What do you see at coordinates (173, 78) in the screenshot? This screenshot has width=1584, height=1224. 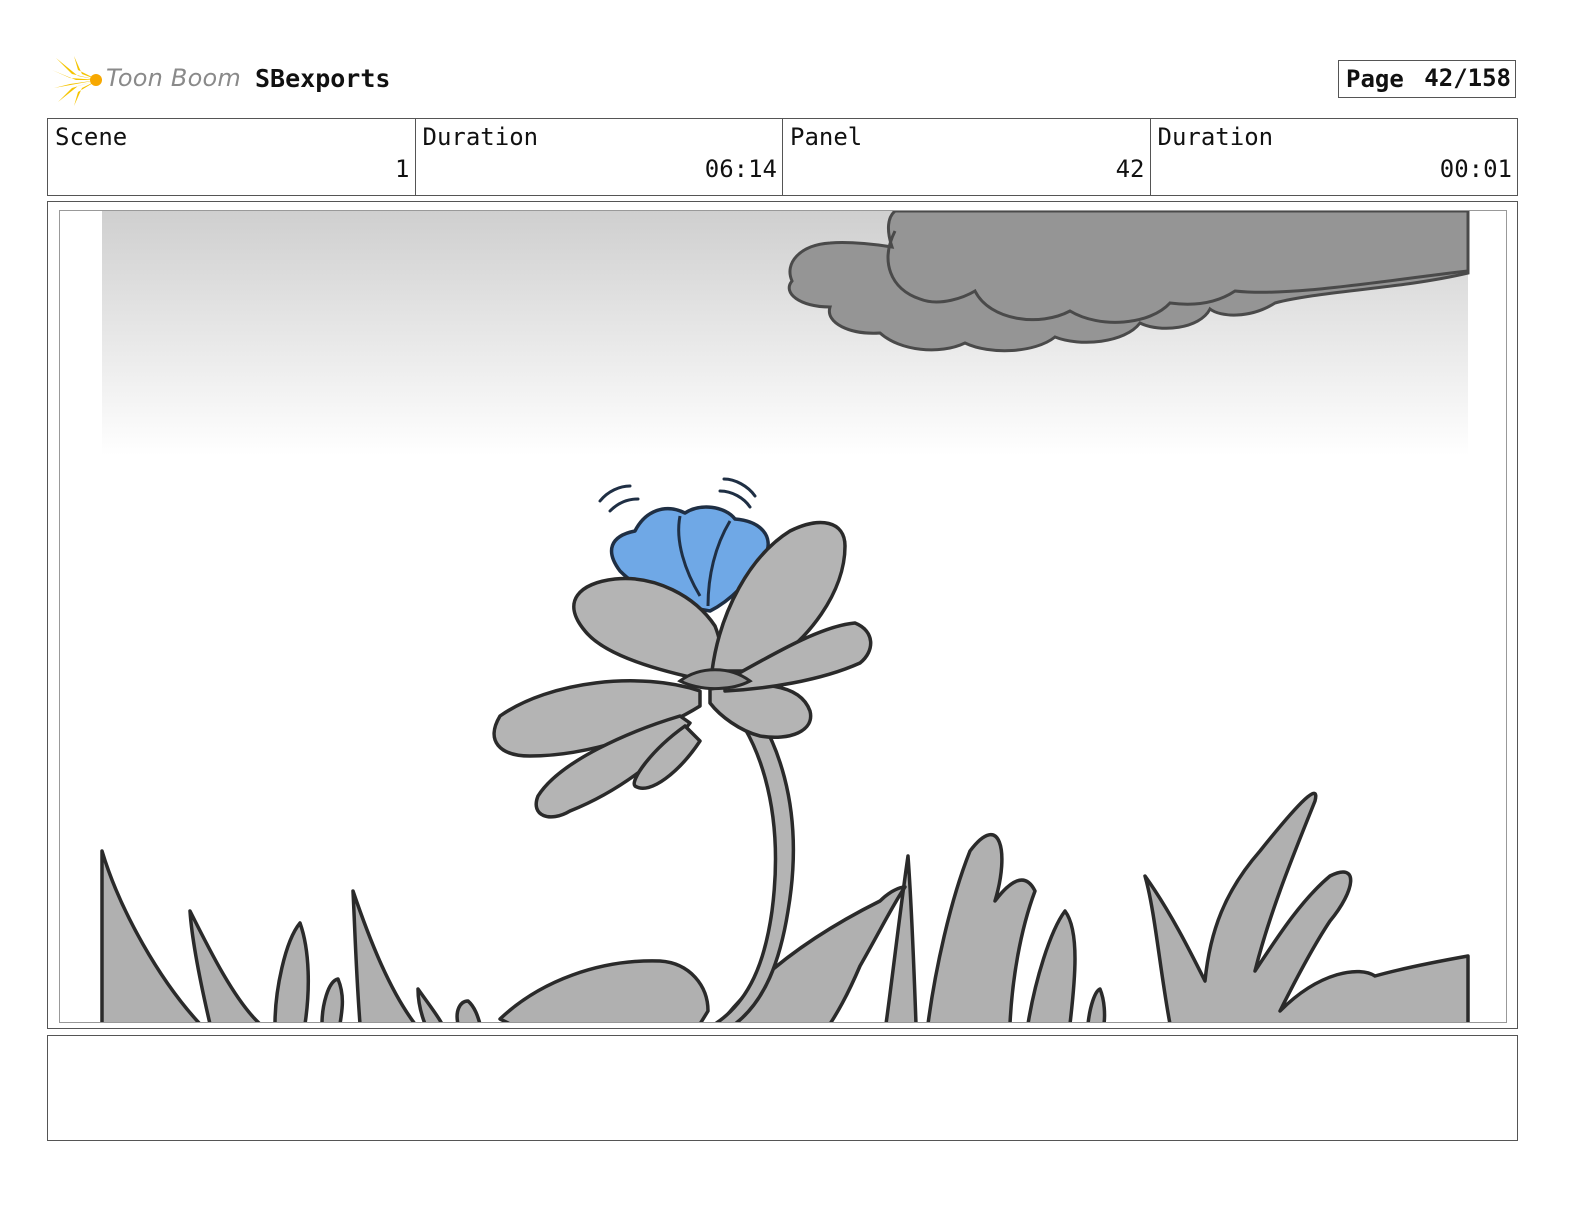 I see `logo-text: Toon Boom` at bounding box center [173, 78].